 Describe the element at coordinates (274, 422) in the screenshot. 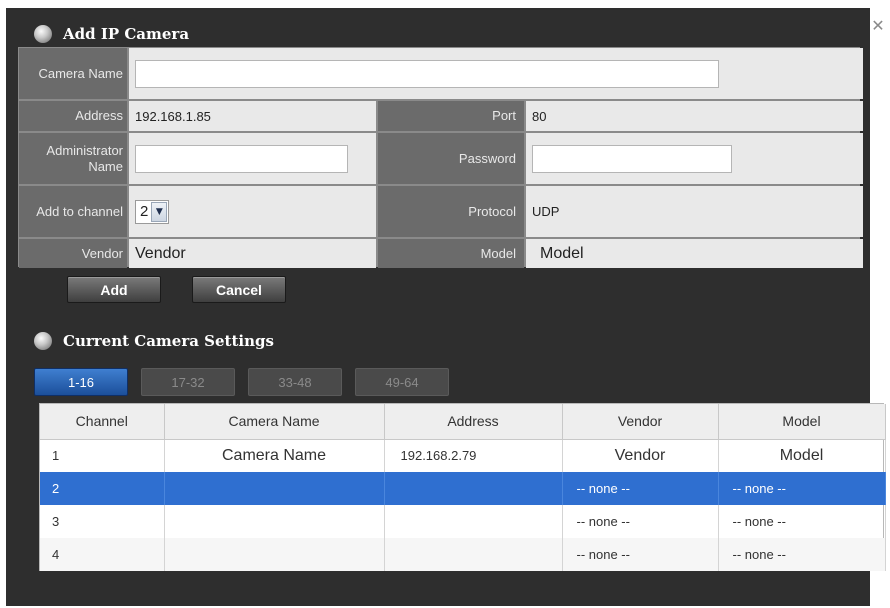

I see `col-header-camera-name: Camera Name` at that location.